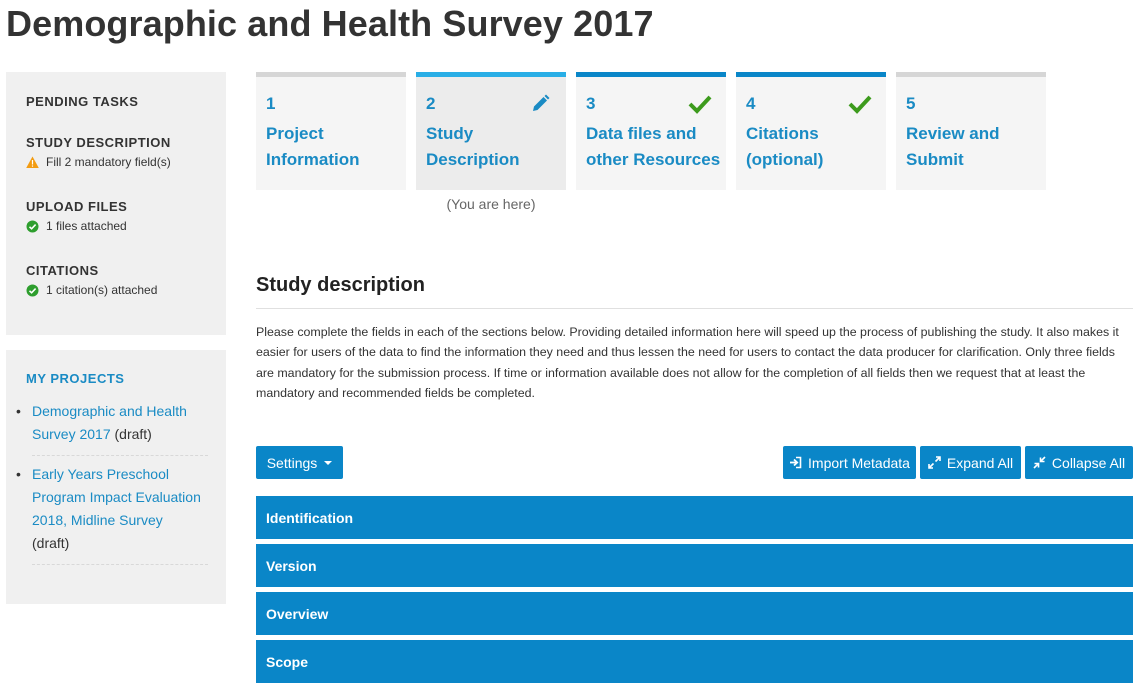  Describe the element at coordinates (653, 146) in the screenshot. I see `step-label: Data files and other Resources` at that location.